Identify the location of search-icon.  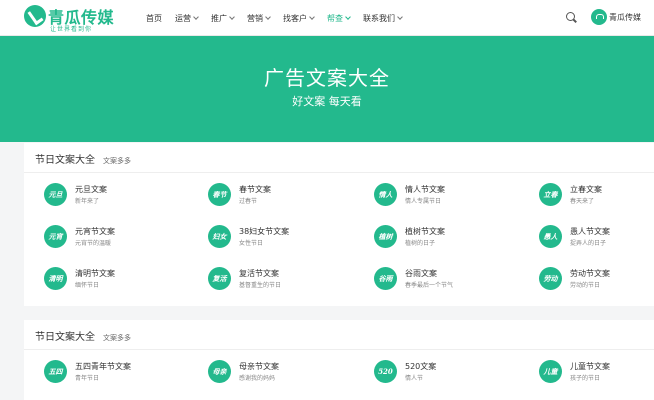
(571, 17).